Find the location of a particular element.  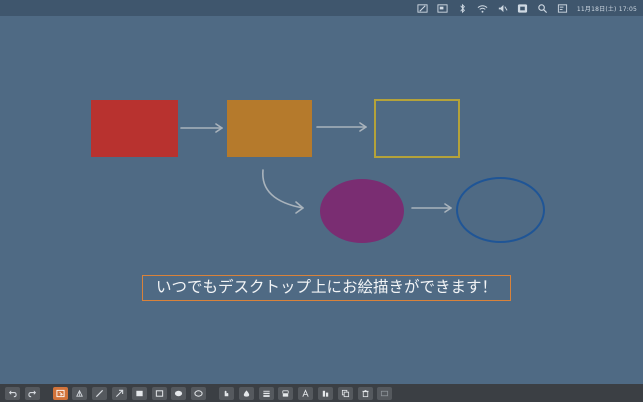

filled-ellipse-icon is located at coordinates (179, 393).